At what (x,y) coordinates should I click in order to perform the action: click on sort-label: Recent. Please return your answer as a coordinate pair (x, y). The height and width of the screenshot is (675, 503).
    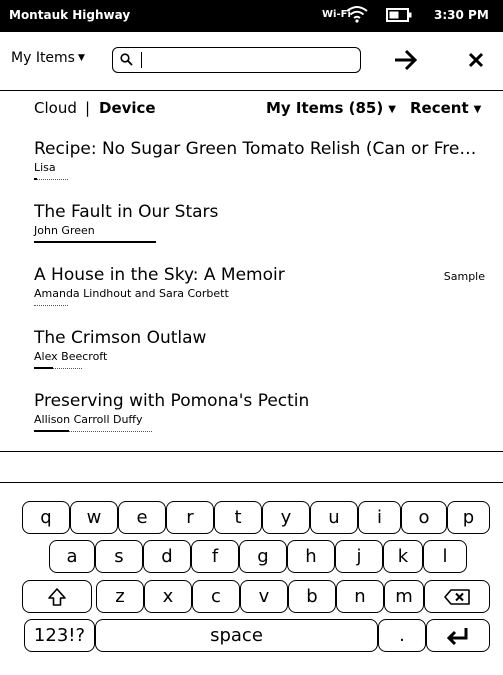
    Looking at the image, I should click on (439, 108).